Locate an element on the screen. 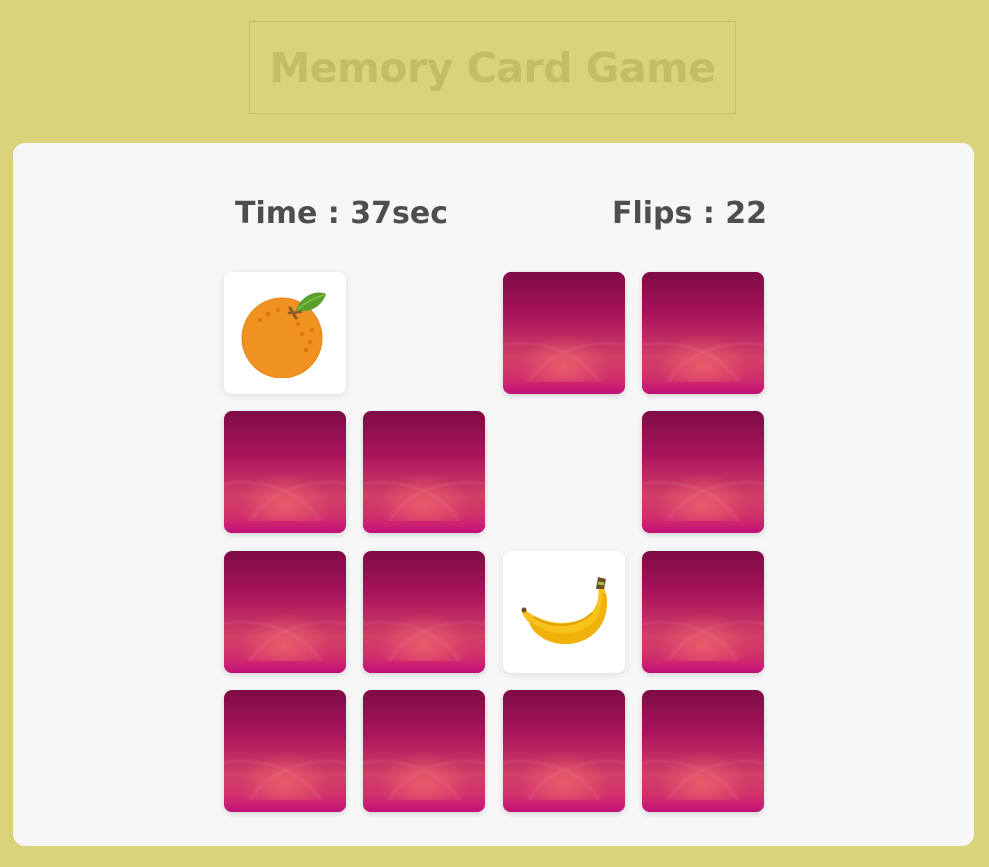 This screenshot has height=867, width=989. game-title-box: Memory Card Game is located at coordinates (492, 67).